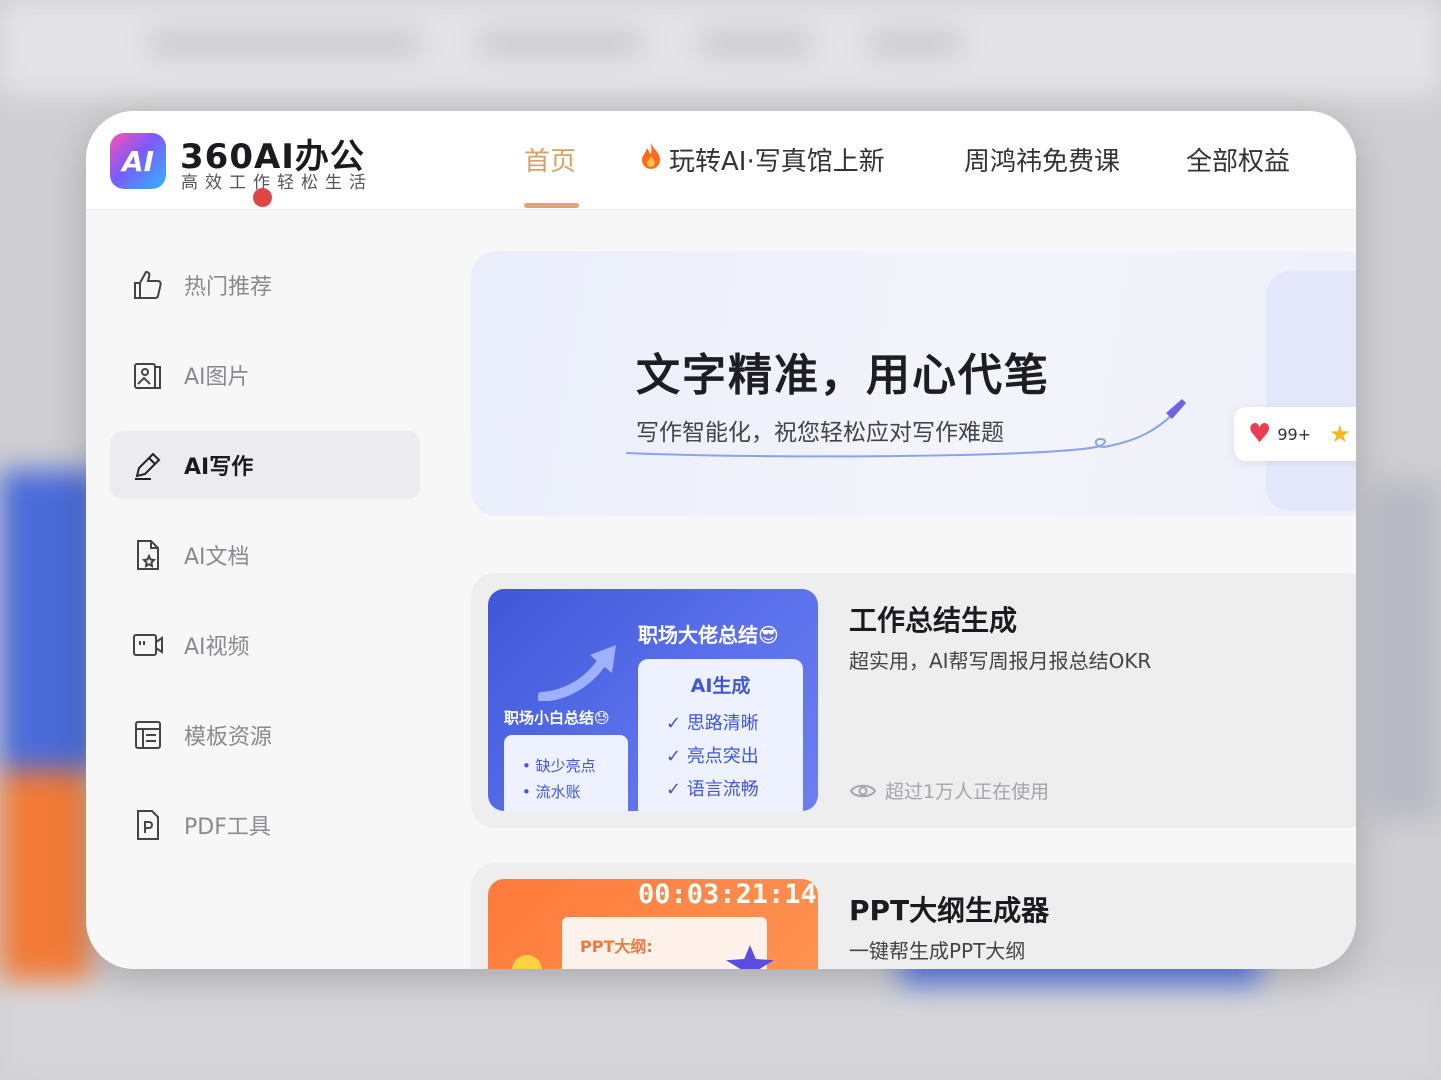 The image size is (1441, 1080). What do you see at coordinates (559, 766) in the screenshot?
I see `bullet-item: • 缺少亮点` at bounding box center [559, 766].